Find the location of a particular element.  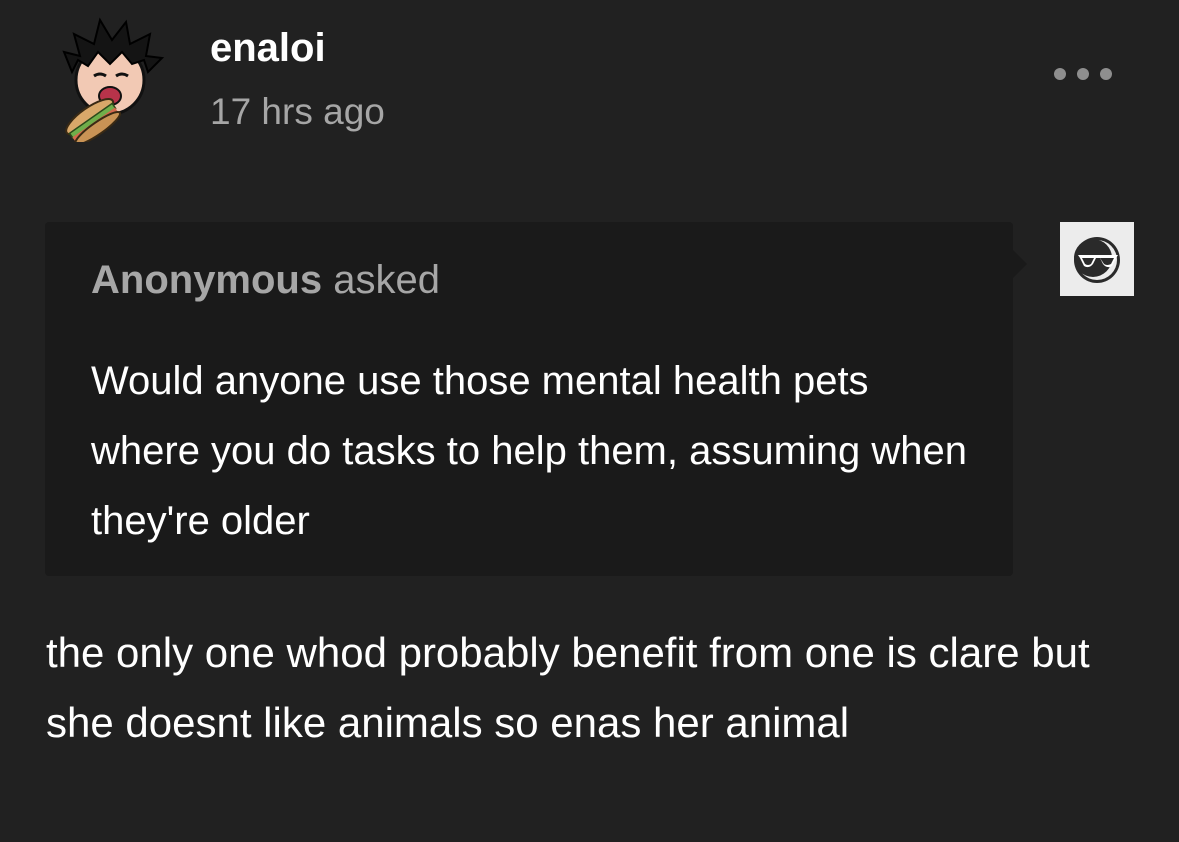

anonymous-sunglasses-icon is located at coordinates (1097, 260).